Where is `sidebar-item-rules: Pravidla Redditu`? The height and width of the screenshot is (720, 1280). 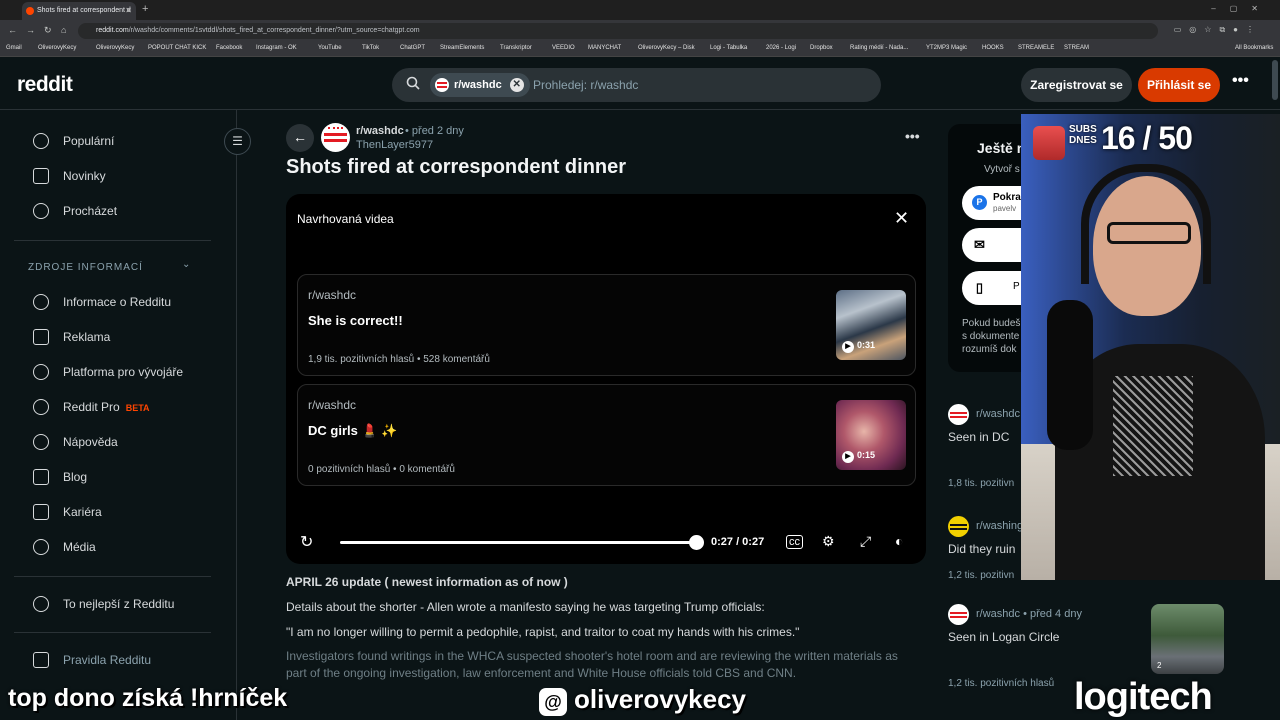 sidebar-item-rules: Pravidla Redditu is located at coordinates (92, 660).